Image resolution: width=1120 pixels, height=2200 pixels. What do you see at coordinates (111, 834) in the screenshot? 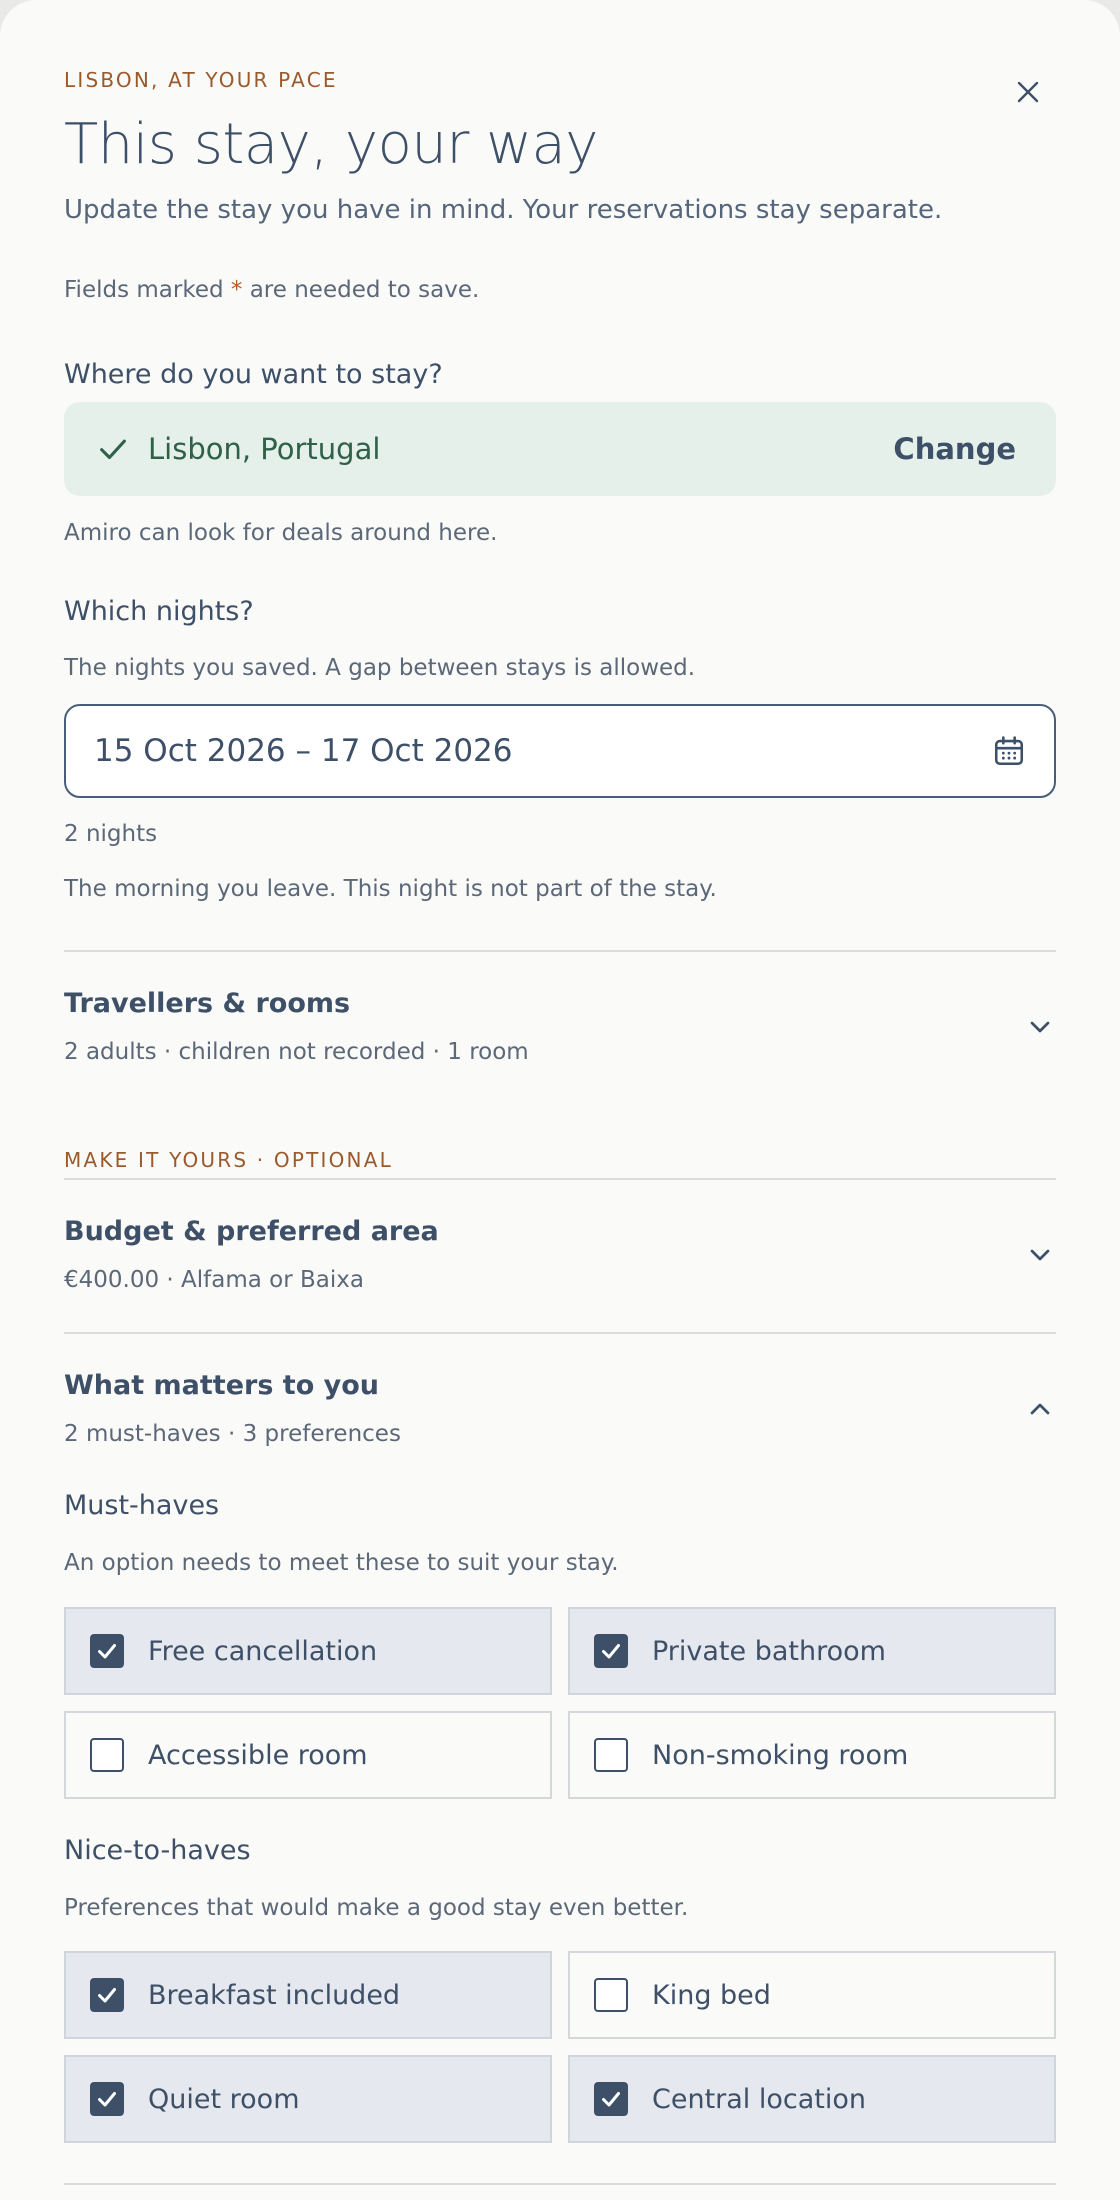
I see `nights-count: 2 nights` at bounding box center [111, 834].